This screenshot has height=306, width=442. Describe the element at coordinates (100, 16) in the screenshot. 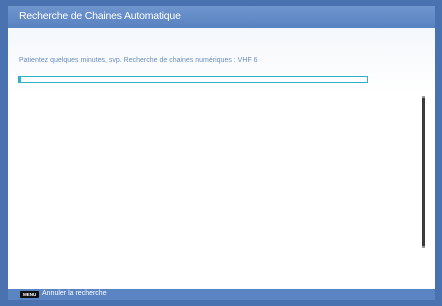

I see `page-title: Recherche de Chaines Automatique` at that location.